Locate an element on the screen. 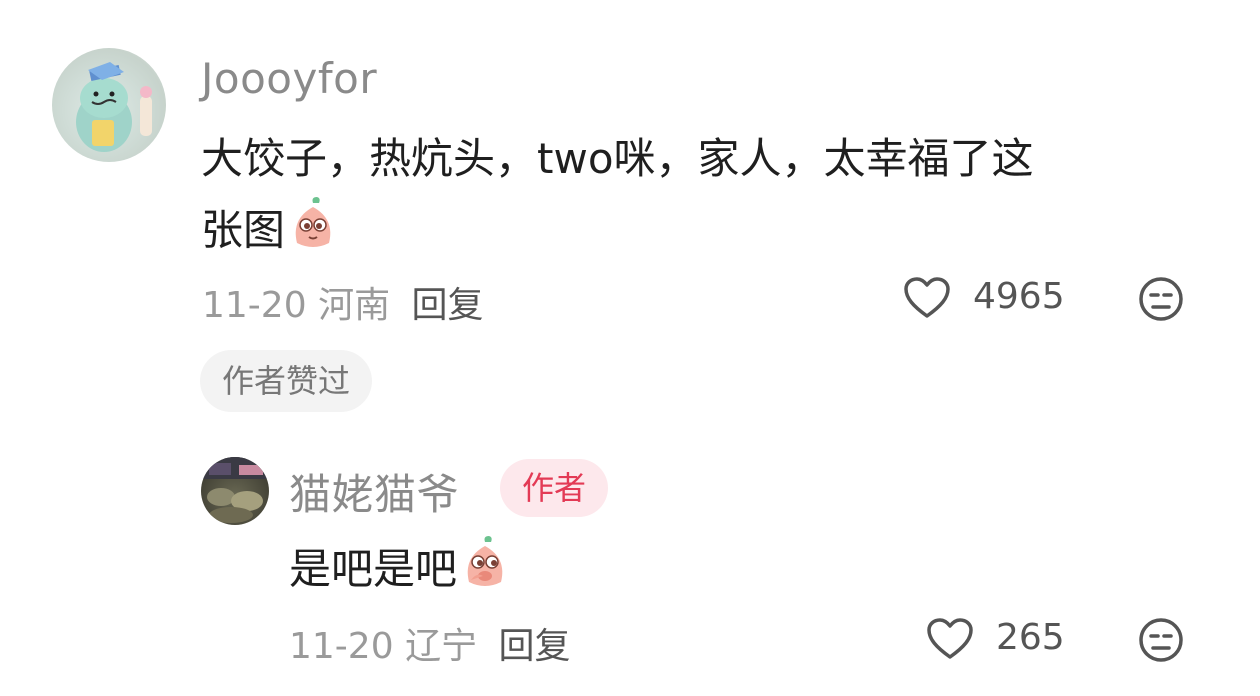 Image resolution: width=1260 pixels, height=696 pixels. avatar is located at coordinates (109, 105).